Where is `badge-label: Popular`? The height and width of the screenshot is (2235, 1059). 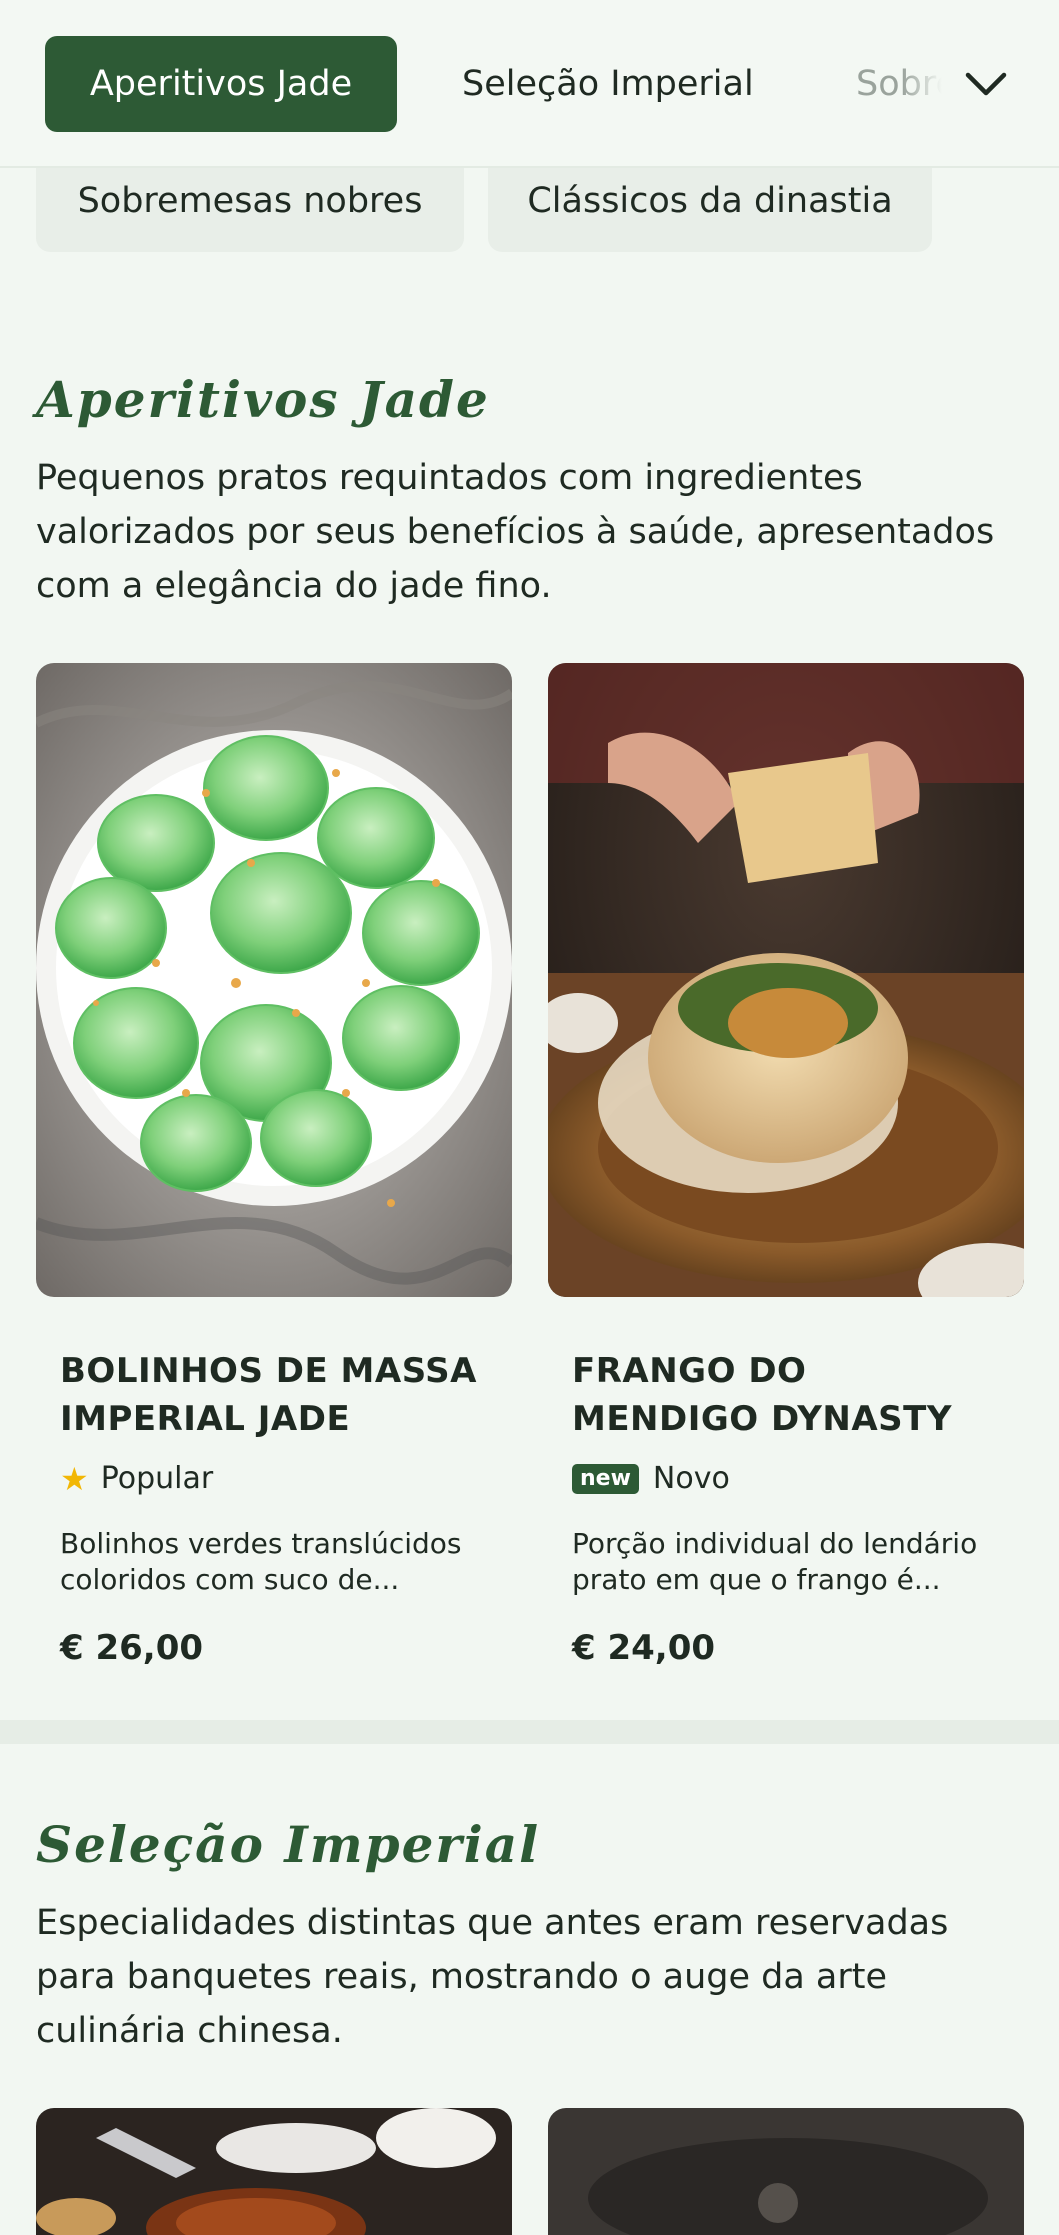
badge-label: Popular is located at coordinates (157, 1478).